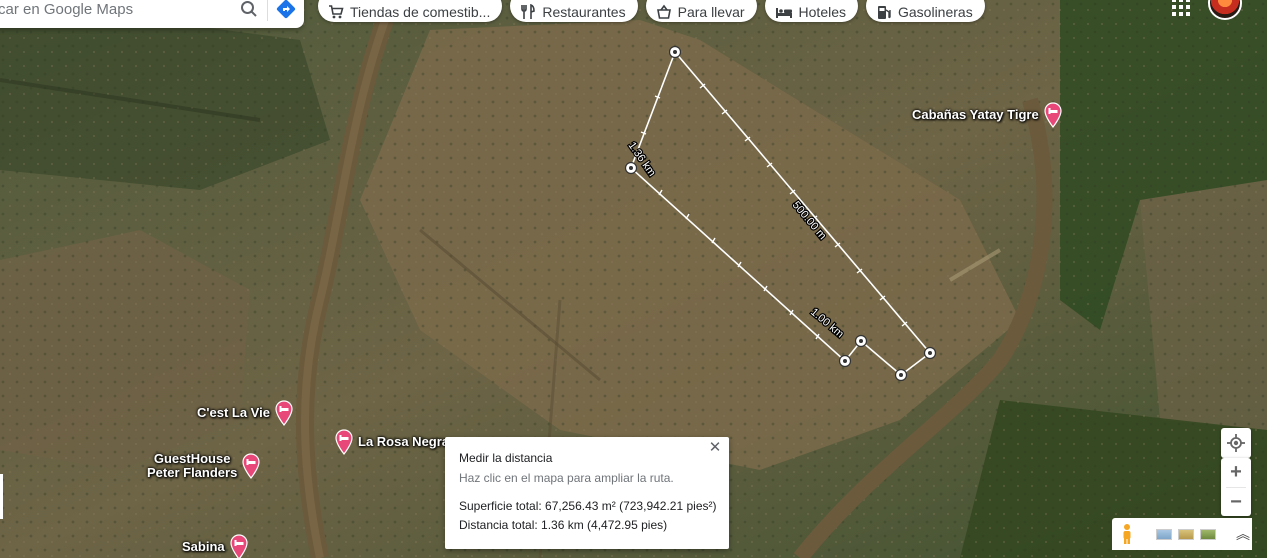  I want to click on pegman-icon, so click(1127, 534).